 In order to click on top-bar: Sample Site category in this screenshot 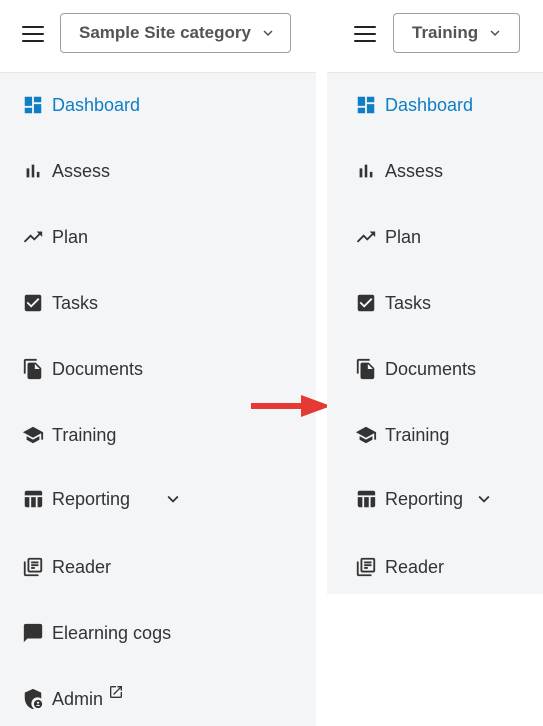, I will do `click(158, 36)`.